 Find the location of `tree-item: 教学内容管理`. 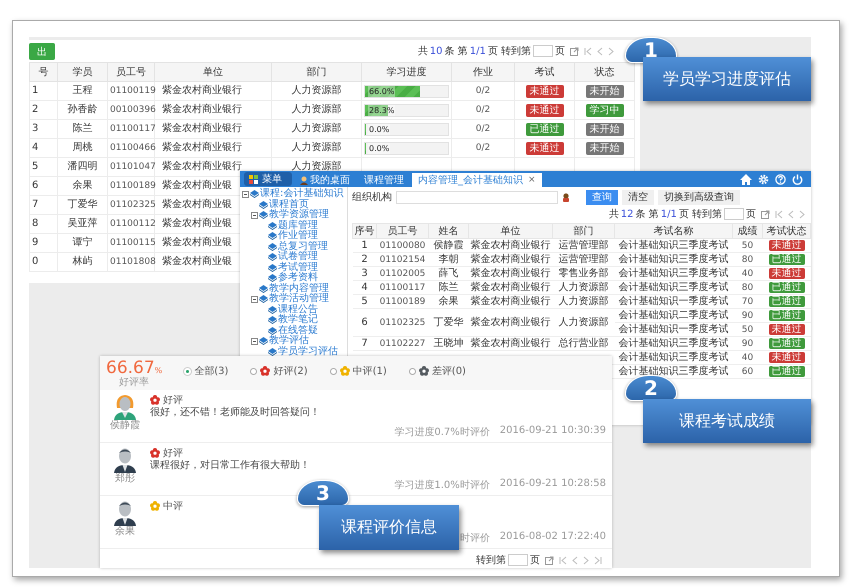

tree-item: 教学内容管理 is located at coordinates (299, 289).